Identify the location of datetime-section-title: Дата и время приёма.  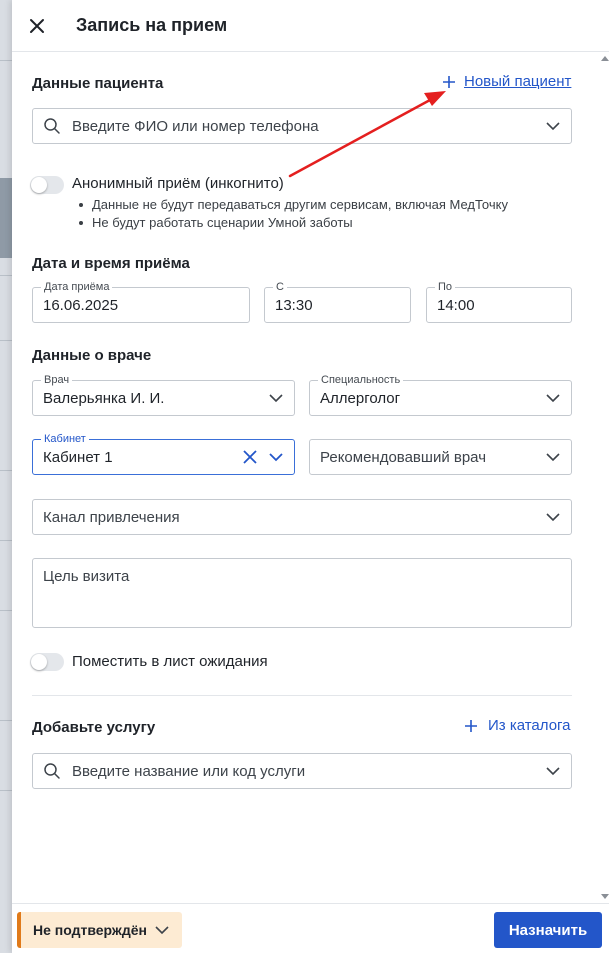
(111, 263).